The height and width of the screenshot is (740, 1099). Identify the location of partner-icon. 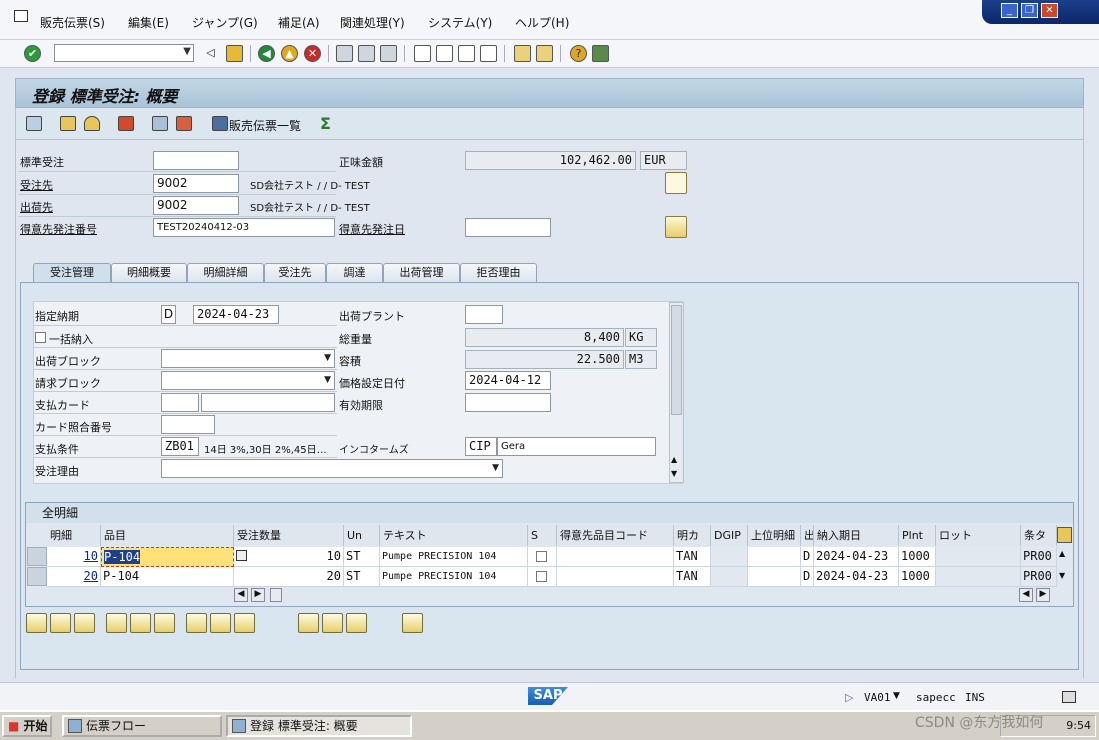
(92, 123).